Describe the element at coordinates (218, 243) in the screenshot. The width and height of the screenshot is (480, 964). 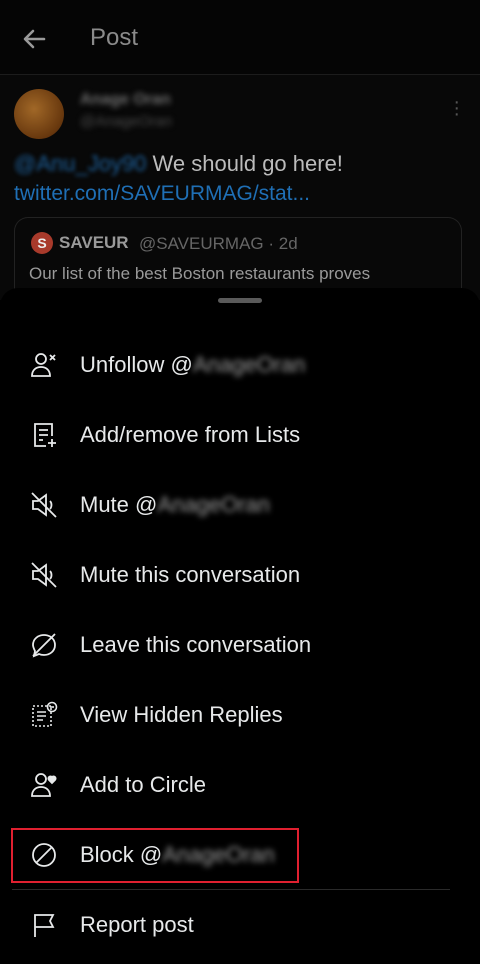
I see `quoted-author-handle: @SAVEURMAG · 2d` at that location.